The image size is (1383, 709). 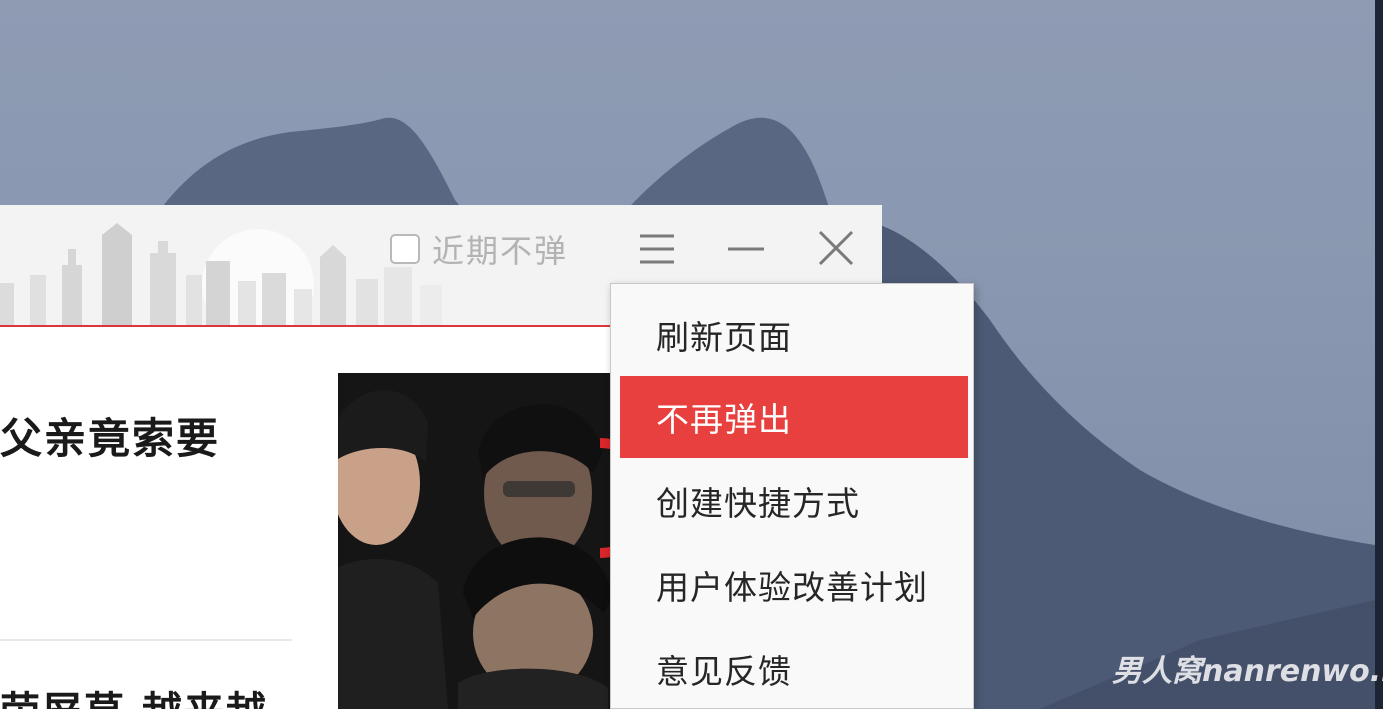 I want to click on dont-show-recently-checkbox: 近期不弹, so click(x=479, y=249).